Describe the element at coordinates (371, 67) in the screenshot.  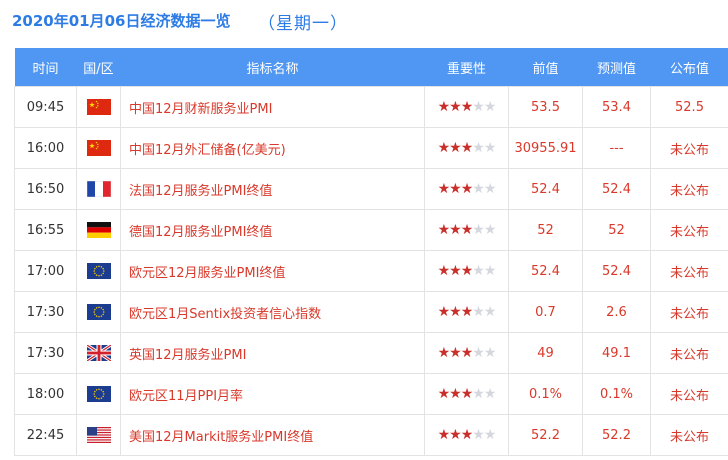
I see `table-header-row: 时间 国/区 指标名称 重要性 前值 预测值 公布值` at that location.